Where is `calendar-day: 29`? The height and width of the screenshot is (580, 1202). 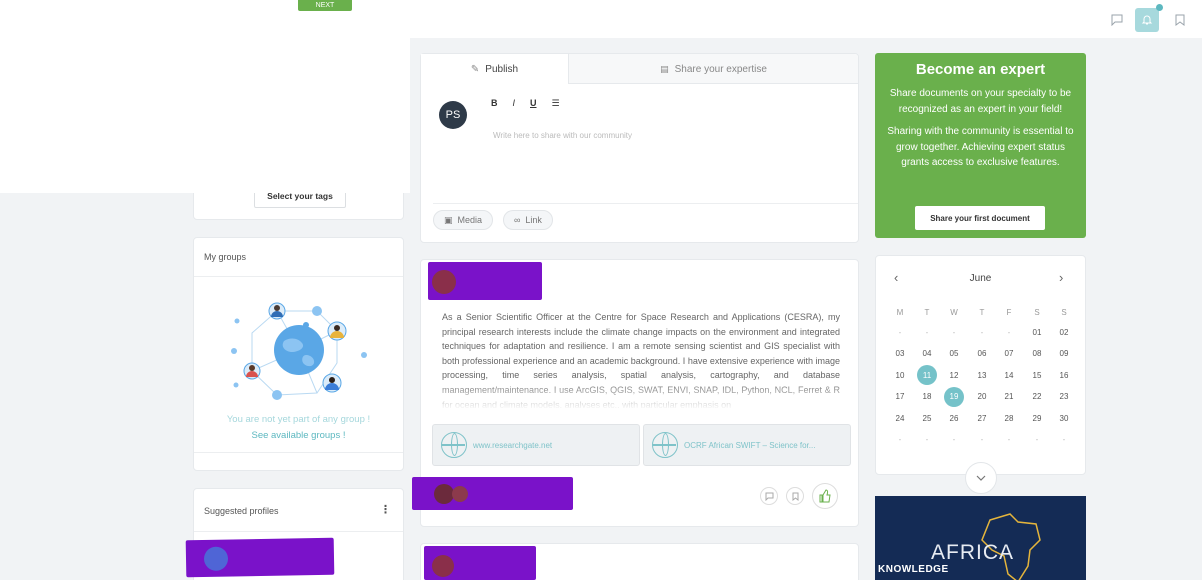 calendar-day: 29 is located at coordinates (1037, 418).